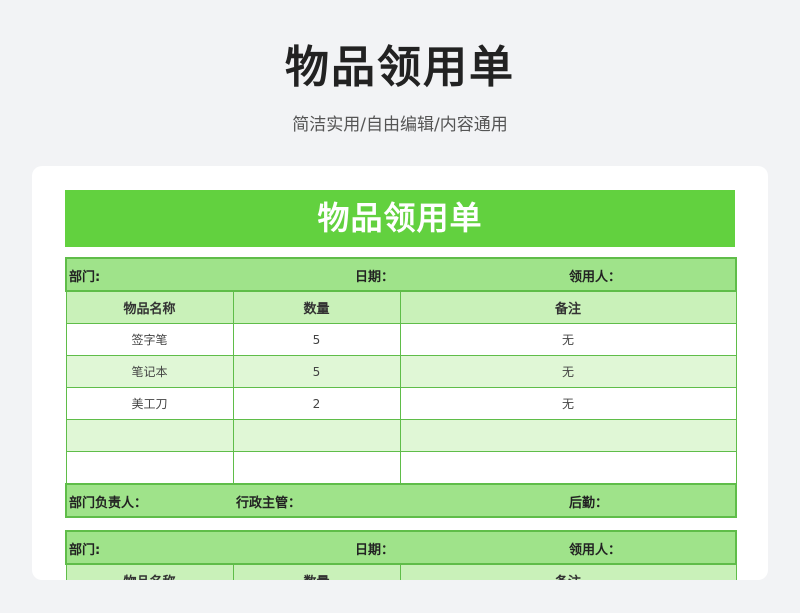 Image resolution: width=800 pixels, height=613 pixels. Describe the element at coordinates (588, 501) in the screenshot. I see `logistics-label: 后勤：` at that location.